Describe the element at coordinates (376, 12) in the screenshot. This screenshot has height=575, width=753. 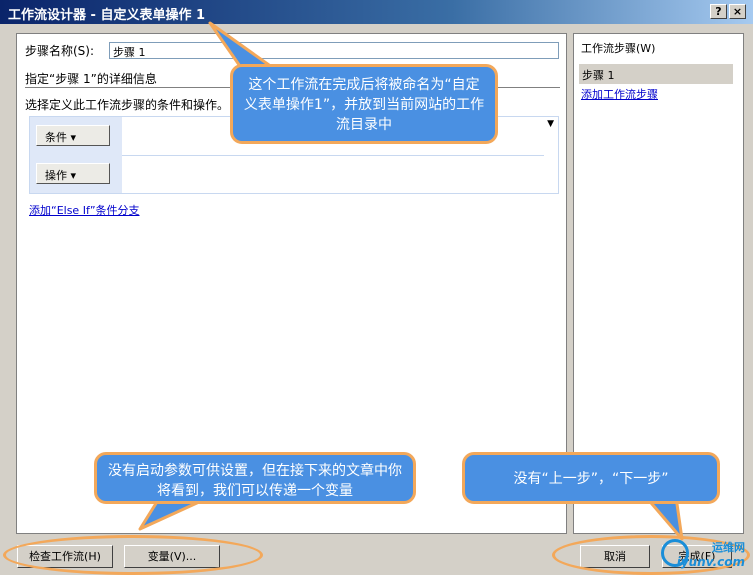
I see `window-title-bar: 工作流设计器 - 自定义表单操作 1` at that location.